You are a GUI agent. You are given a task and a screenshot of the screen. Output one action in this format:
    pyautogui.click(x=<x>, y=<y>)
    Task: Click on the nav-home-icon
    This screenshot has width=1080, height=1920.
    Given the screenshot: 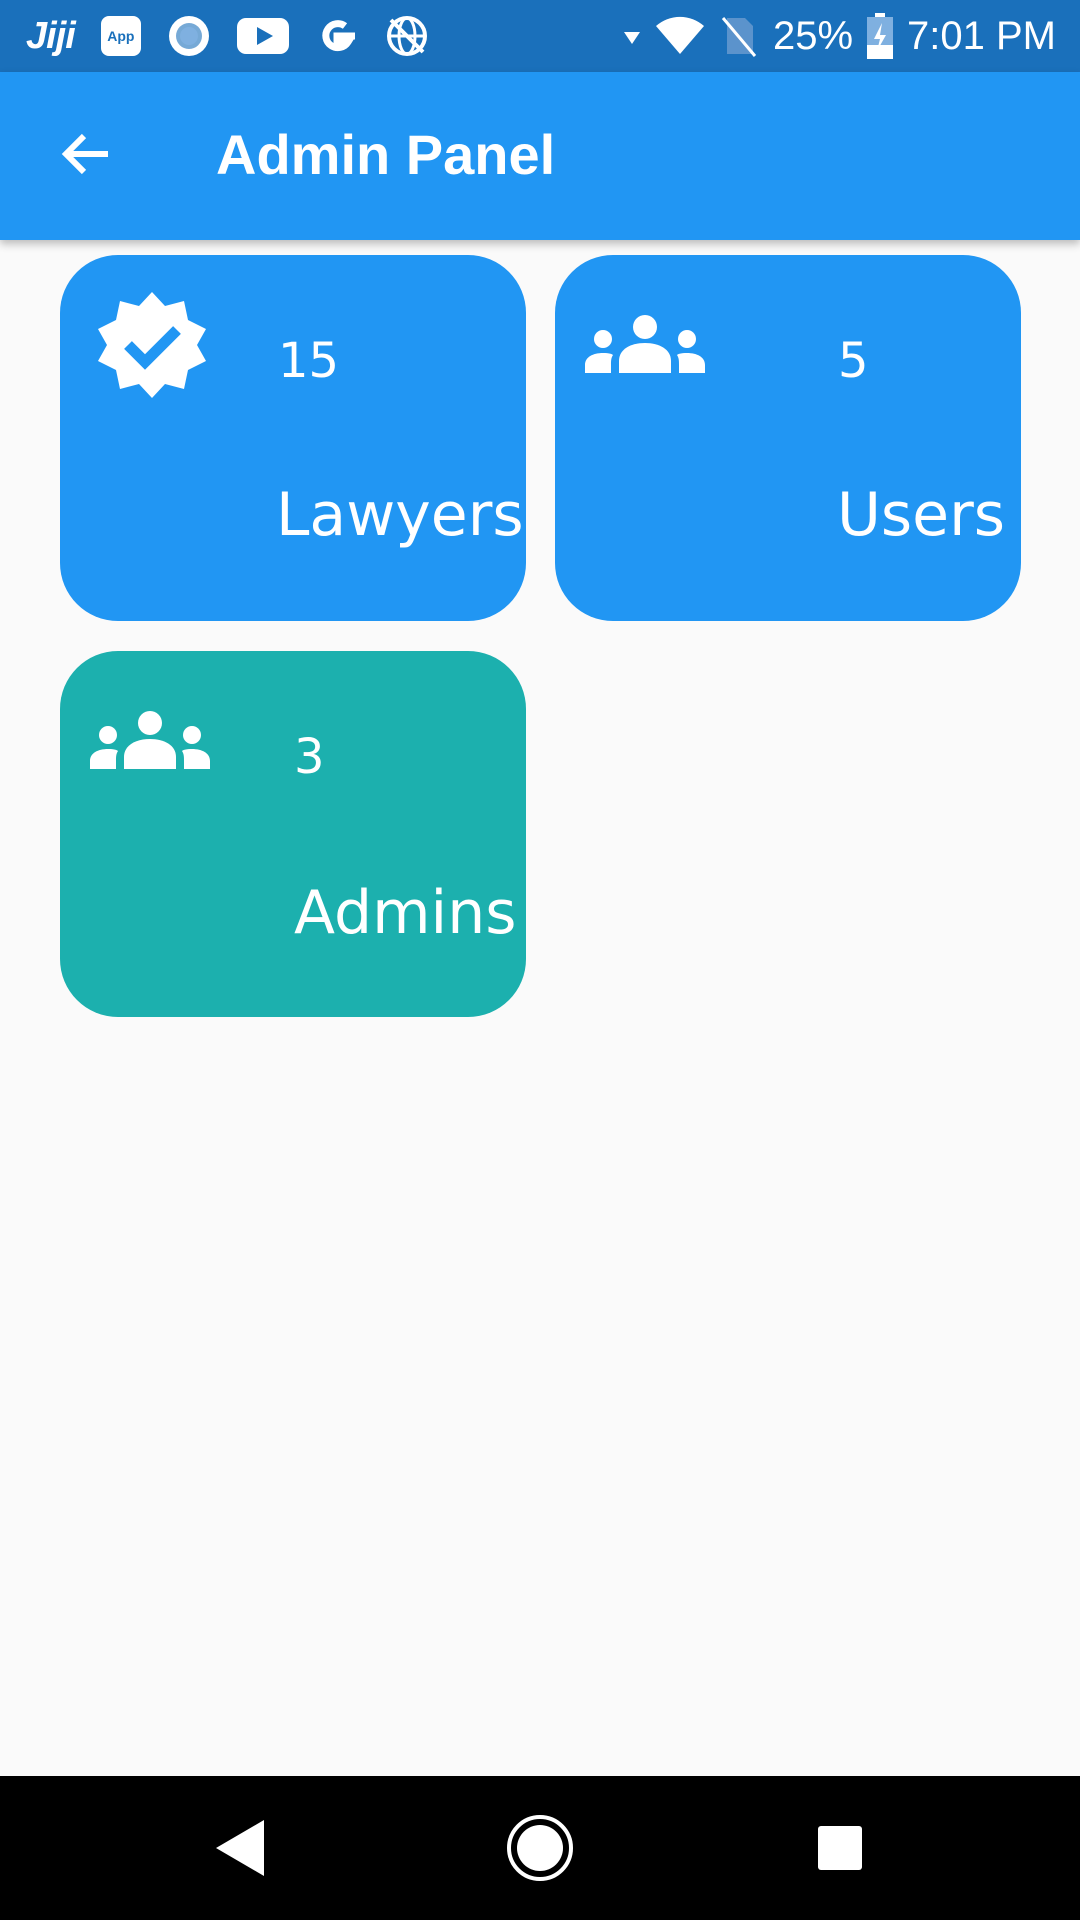 What is the action you would take?
    pyautogui.click(x=540, y=1850)
    